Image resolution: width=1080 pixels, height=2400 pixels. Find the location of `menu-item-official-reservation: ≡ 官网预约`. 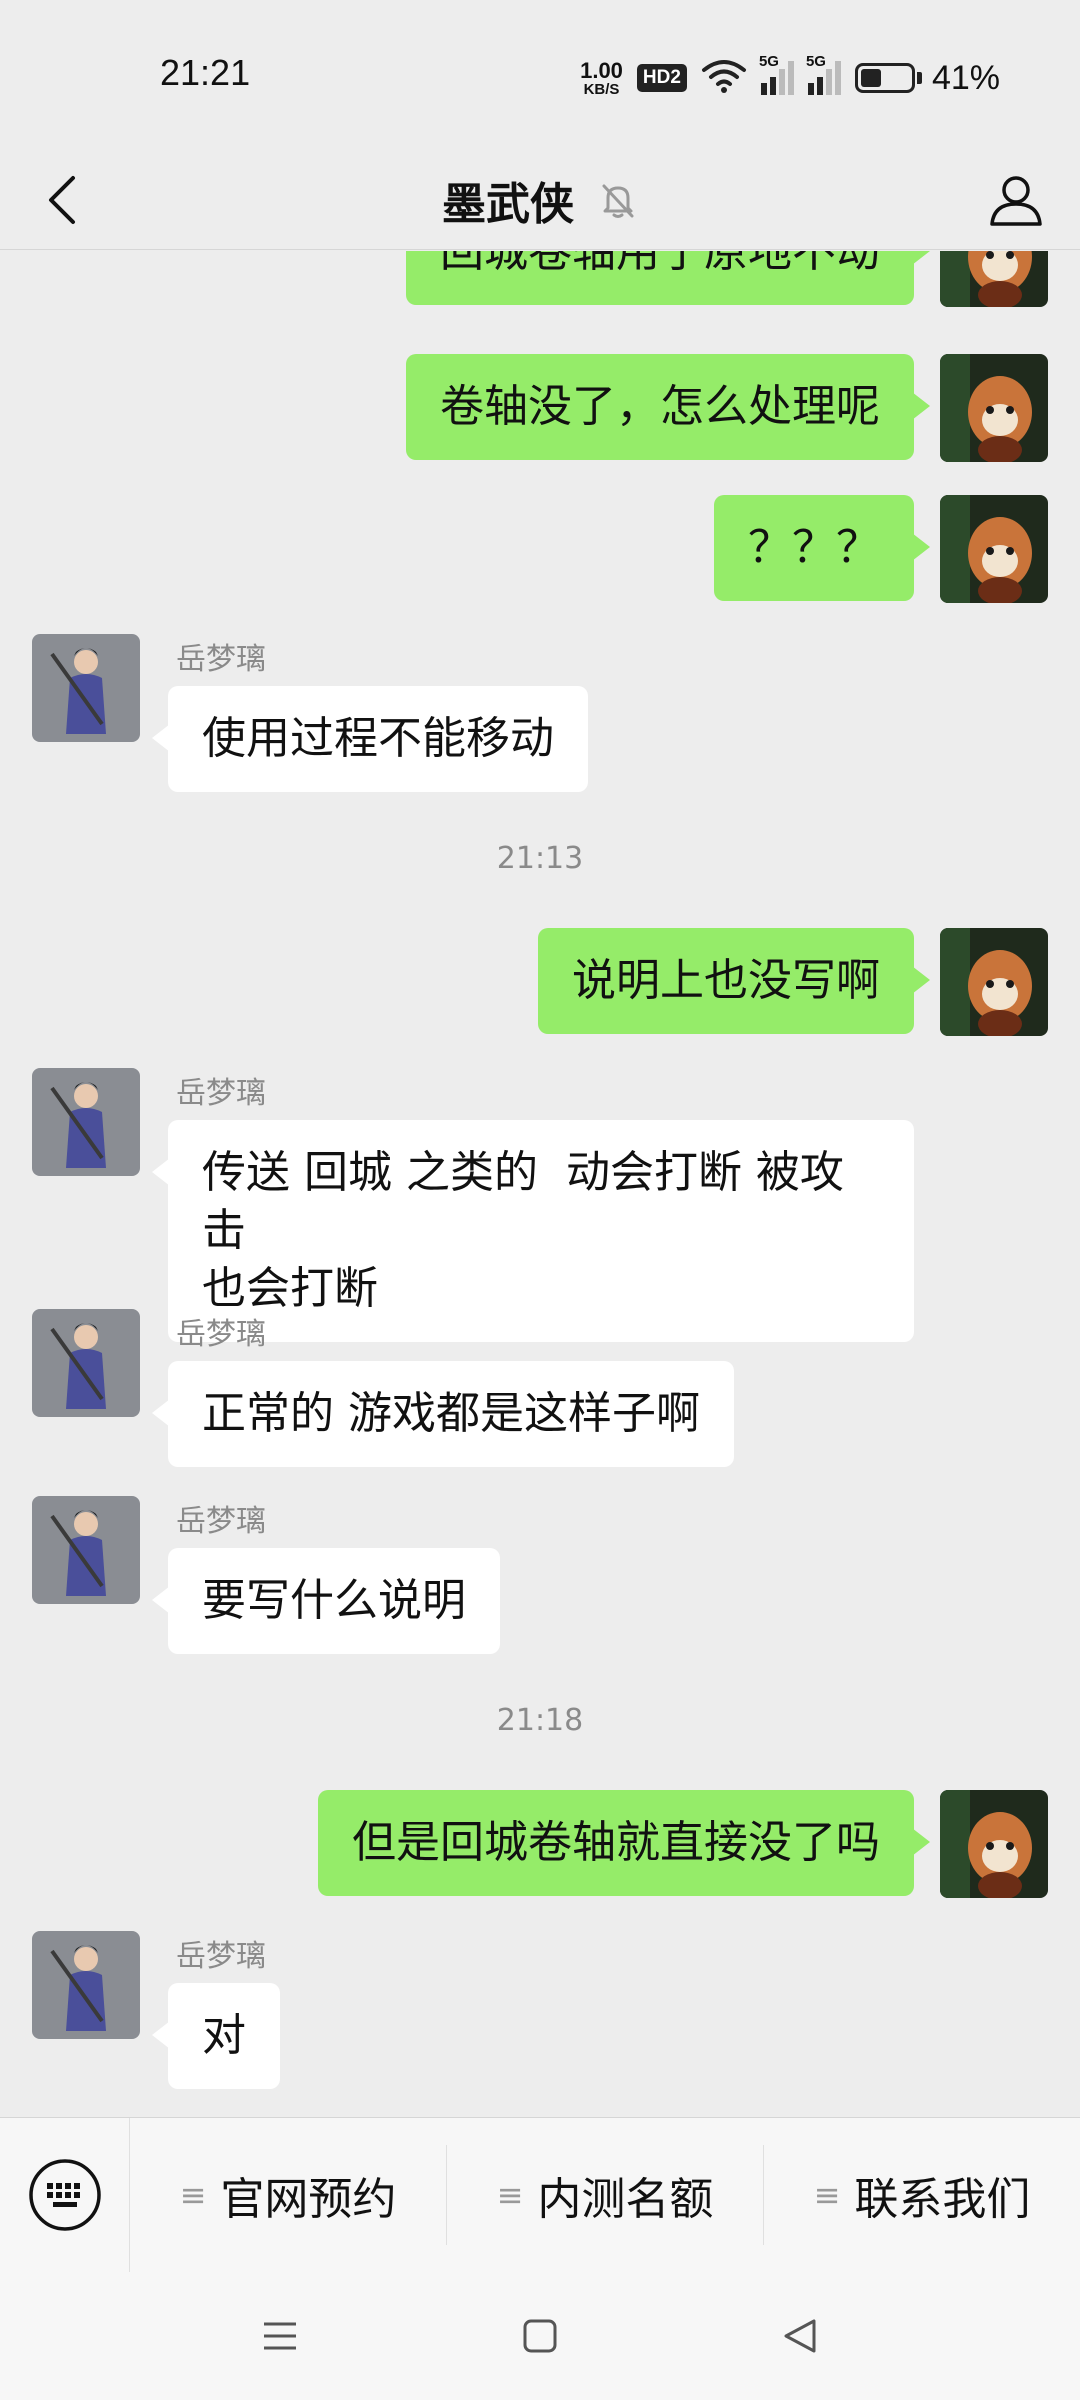

menu-item-official-reservation: ≡ 官网预约 is located at coordinates (288, 2195).